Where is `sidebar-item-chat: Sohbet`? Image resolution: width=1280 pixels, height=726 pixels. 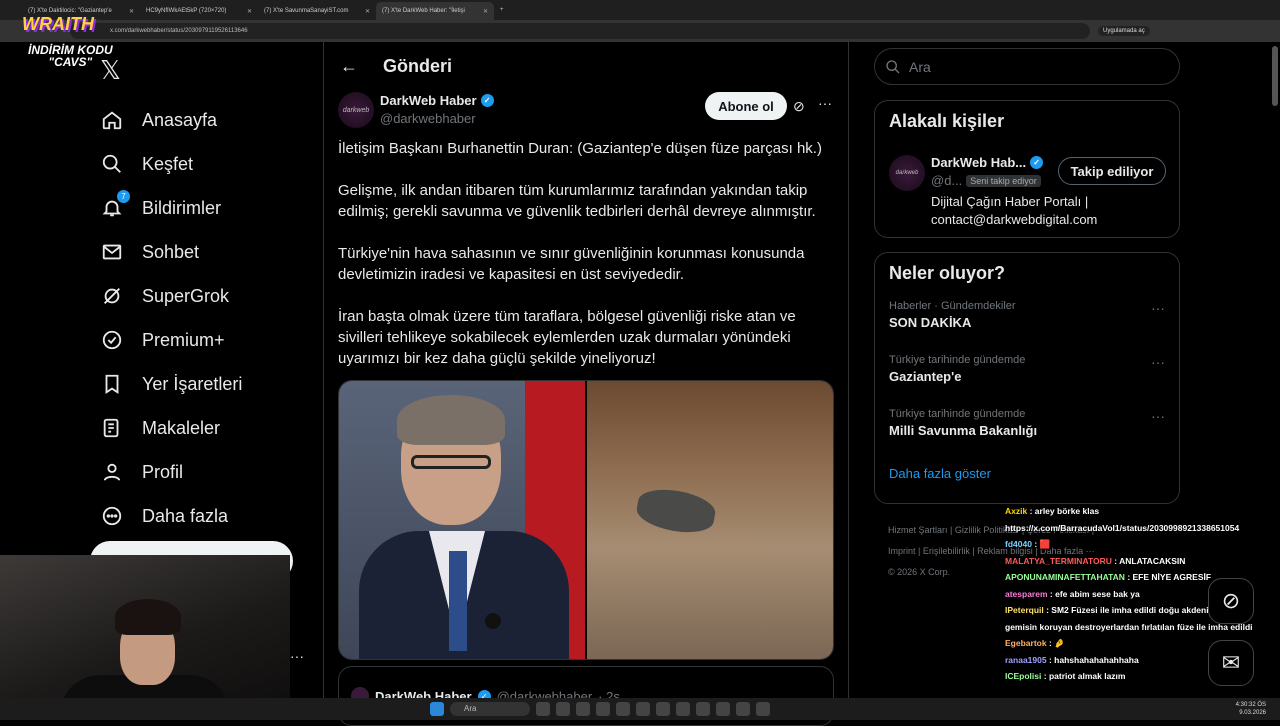 sidebar-item-chat: Sohbet is located at coordinates (171, 252).